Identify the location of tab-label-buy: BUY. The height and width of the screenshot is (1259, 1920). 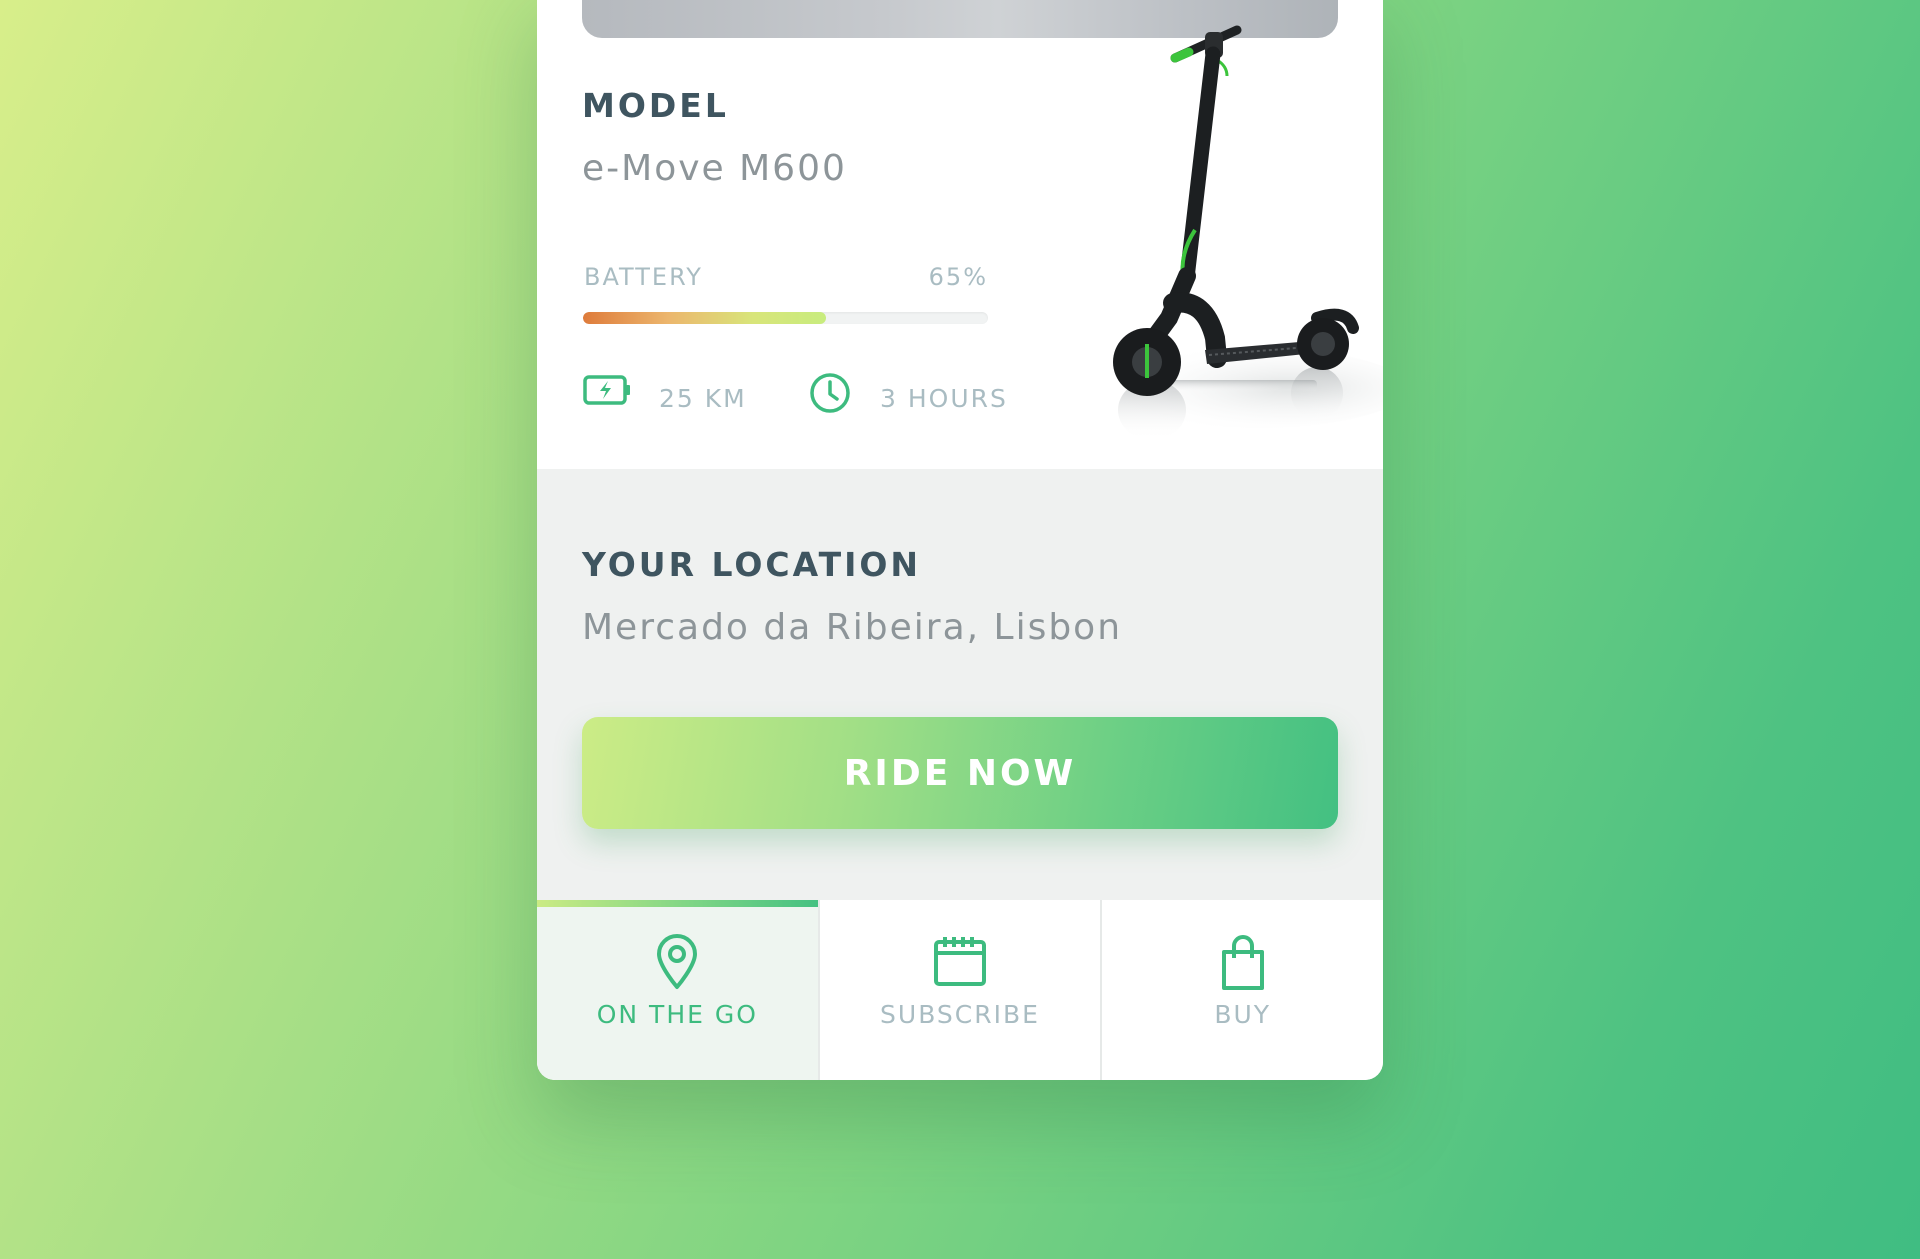
(1243, 1014).